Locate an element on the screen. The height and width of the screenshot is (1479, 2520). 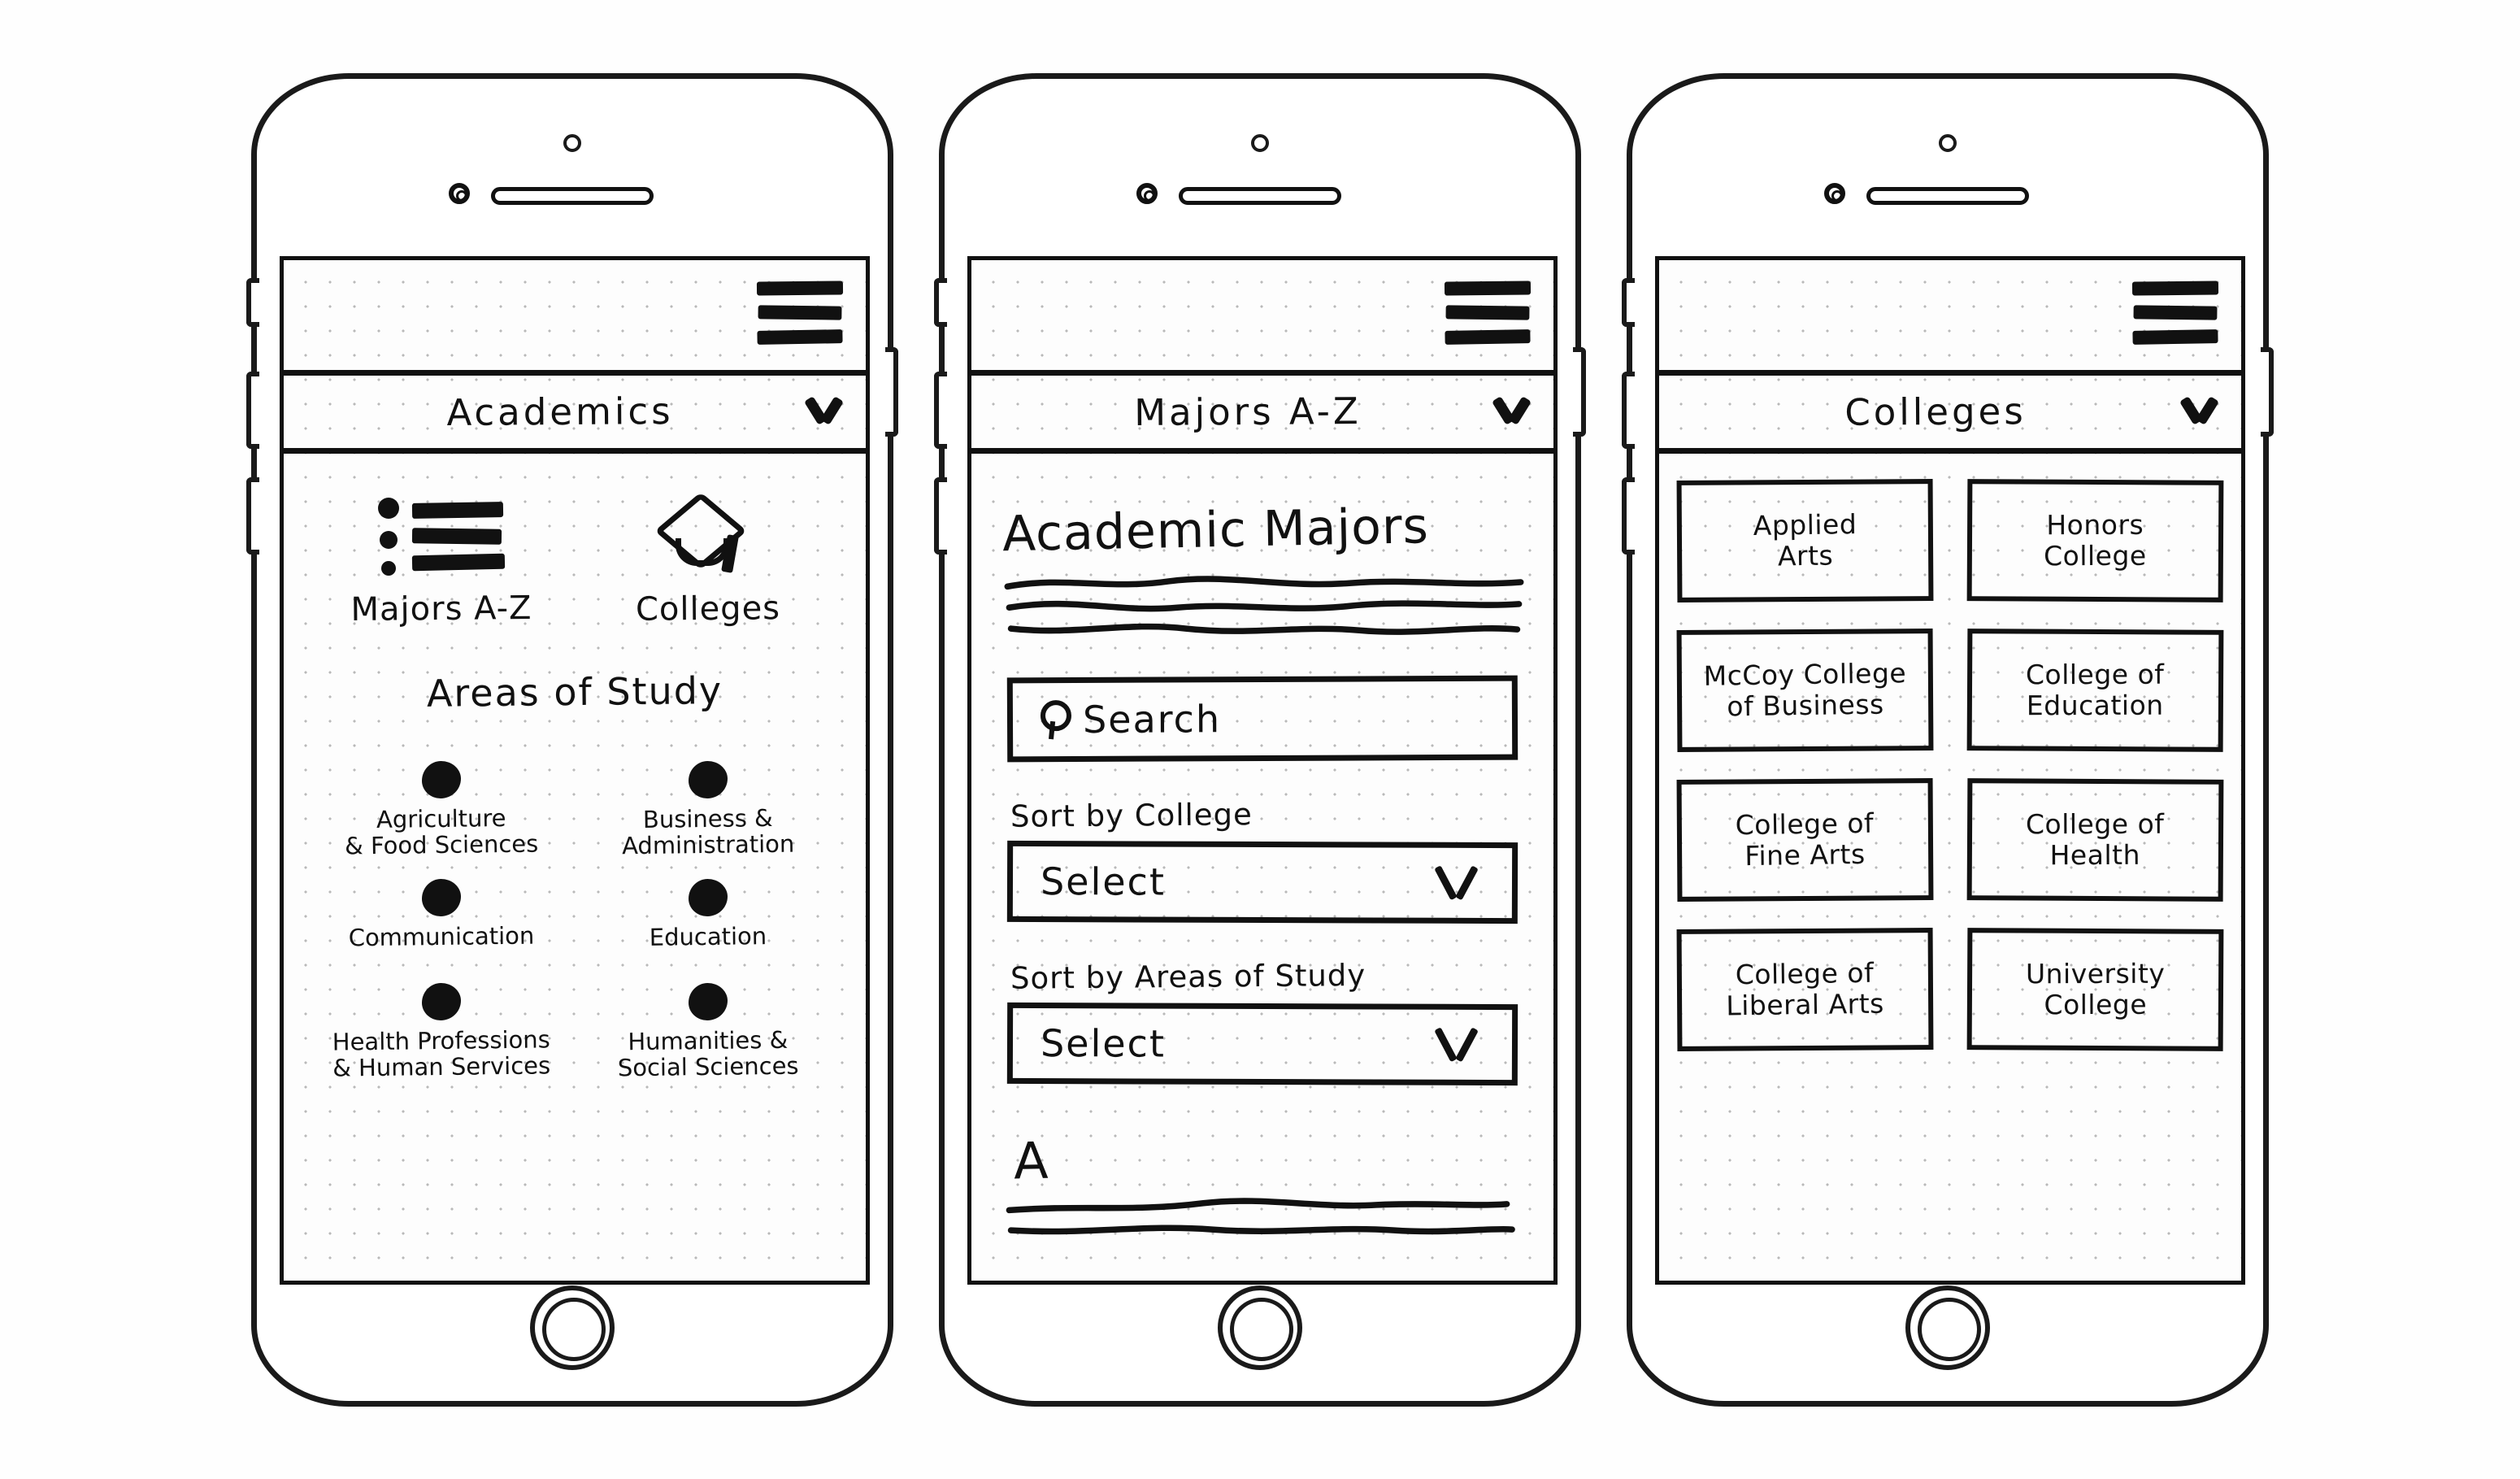
area-of-study-item: Agriculture & Food Sciences is located at coordinates (441, 809).